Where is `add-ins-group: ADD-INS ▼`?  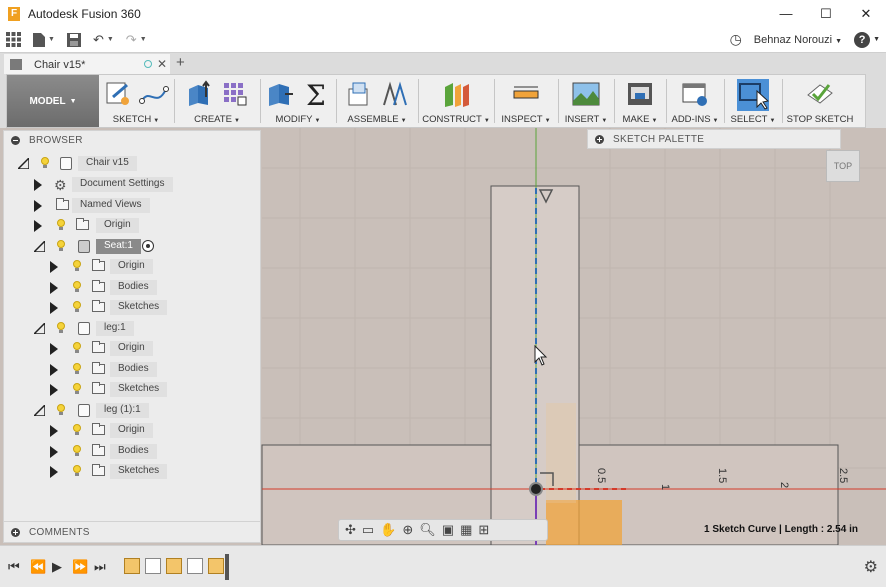
add-ins-group: ADD-INS ▼ is located at coordinates (695, 101).